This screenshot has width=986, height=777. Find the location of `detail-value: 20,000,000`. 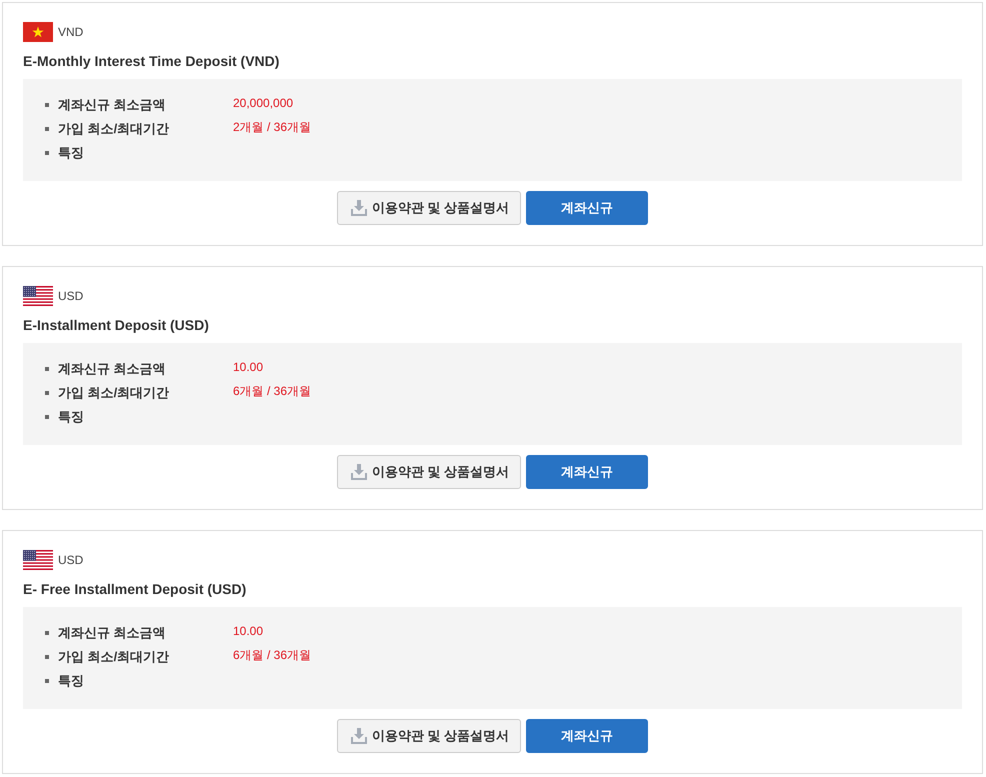

detail-value: 20,000,000 is located at coordinates (263, 103).